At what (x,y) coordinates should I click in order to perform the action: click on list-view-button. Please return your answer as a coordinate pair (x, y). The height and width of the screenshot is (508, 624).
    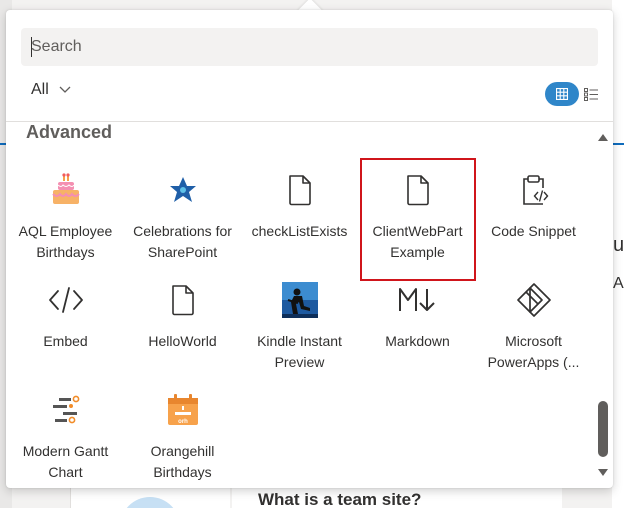
    Looking at the image, I should click on (591, 94).